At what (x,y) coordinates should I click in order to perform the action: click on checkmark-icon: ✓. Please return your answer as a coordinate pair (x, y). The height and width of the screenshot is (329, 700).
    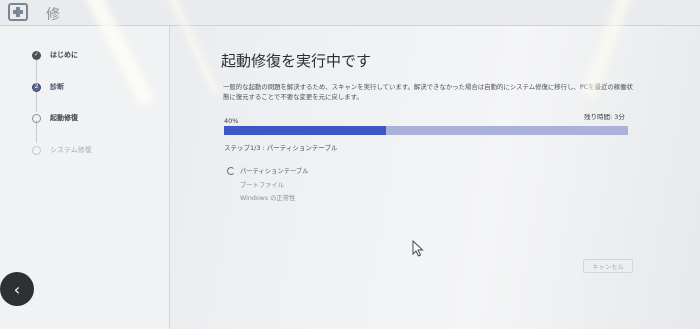
    Looking at the image, I should click on (36, 55).